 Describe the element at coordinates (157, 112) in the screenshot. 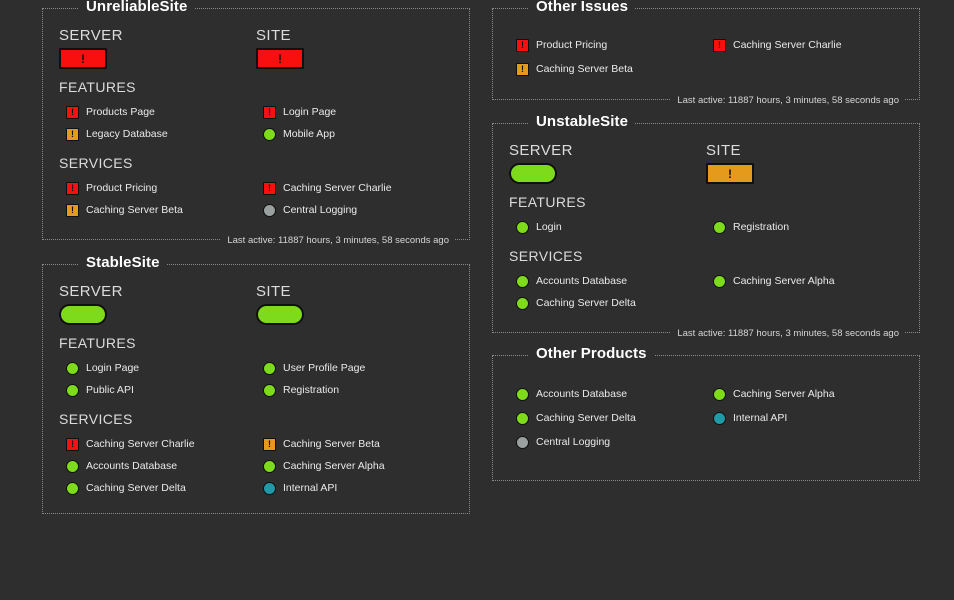

I see `list-item: ! Products Page` at that location.